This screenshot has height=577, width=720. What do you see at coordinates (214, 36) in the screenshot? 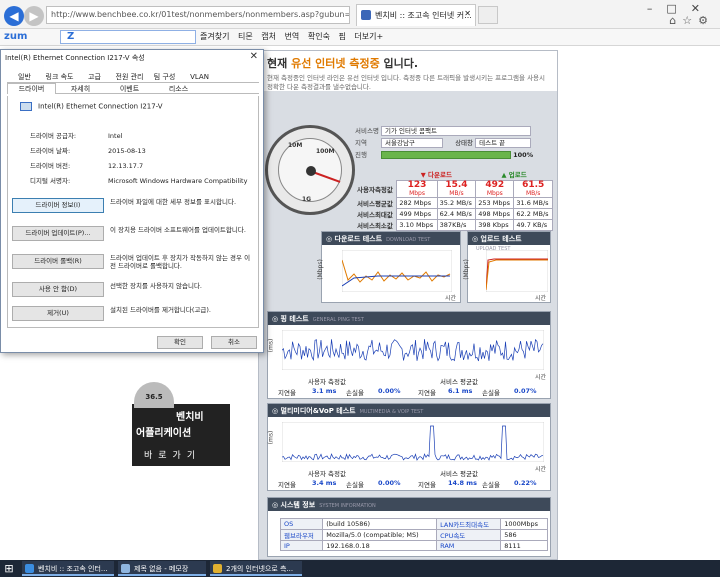
I see `toolbar-item-favorites: 즐겨찾기` at bounding box center [214, 36].